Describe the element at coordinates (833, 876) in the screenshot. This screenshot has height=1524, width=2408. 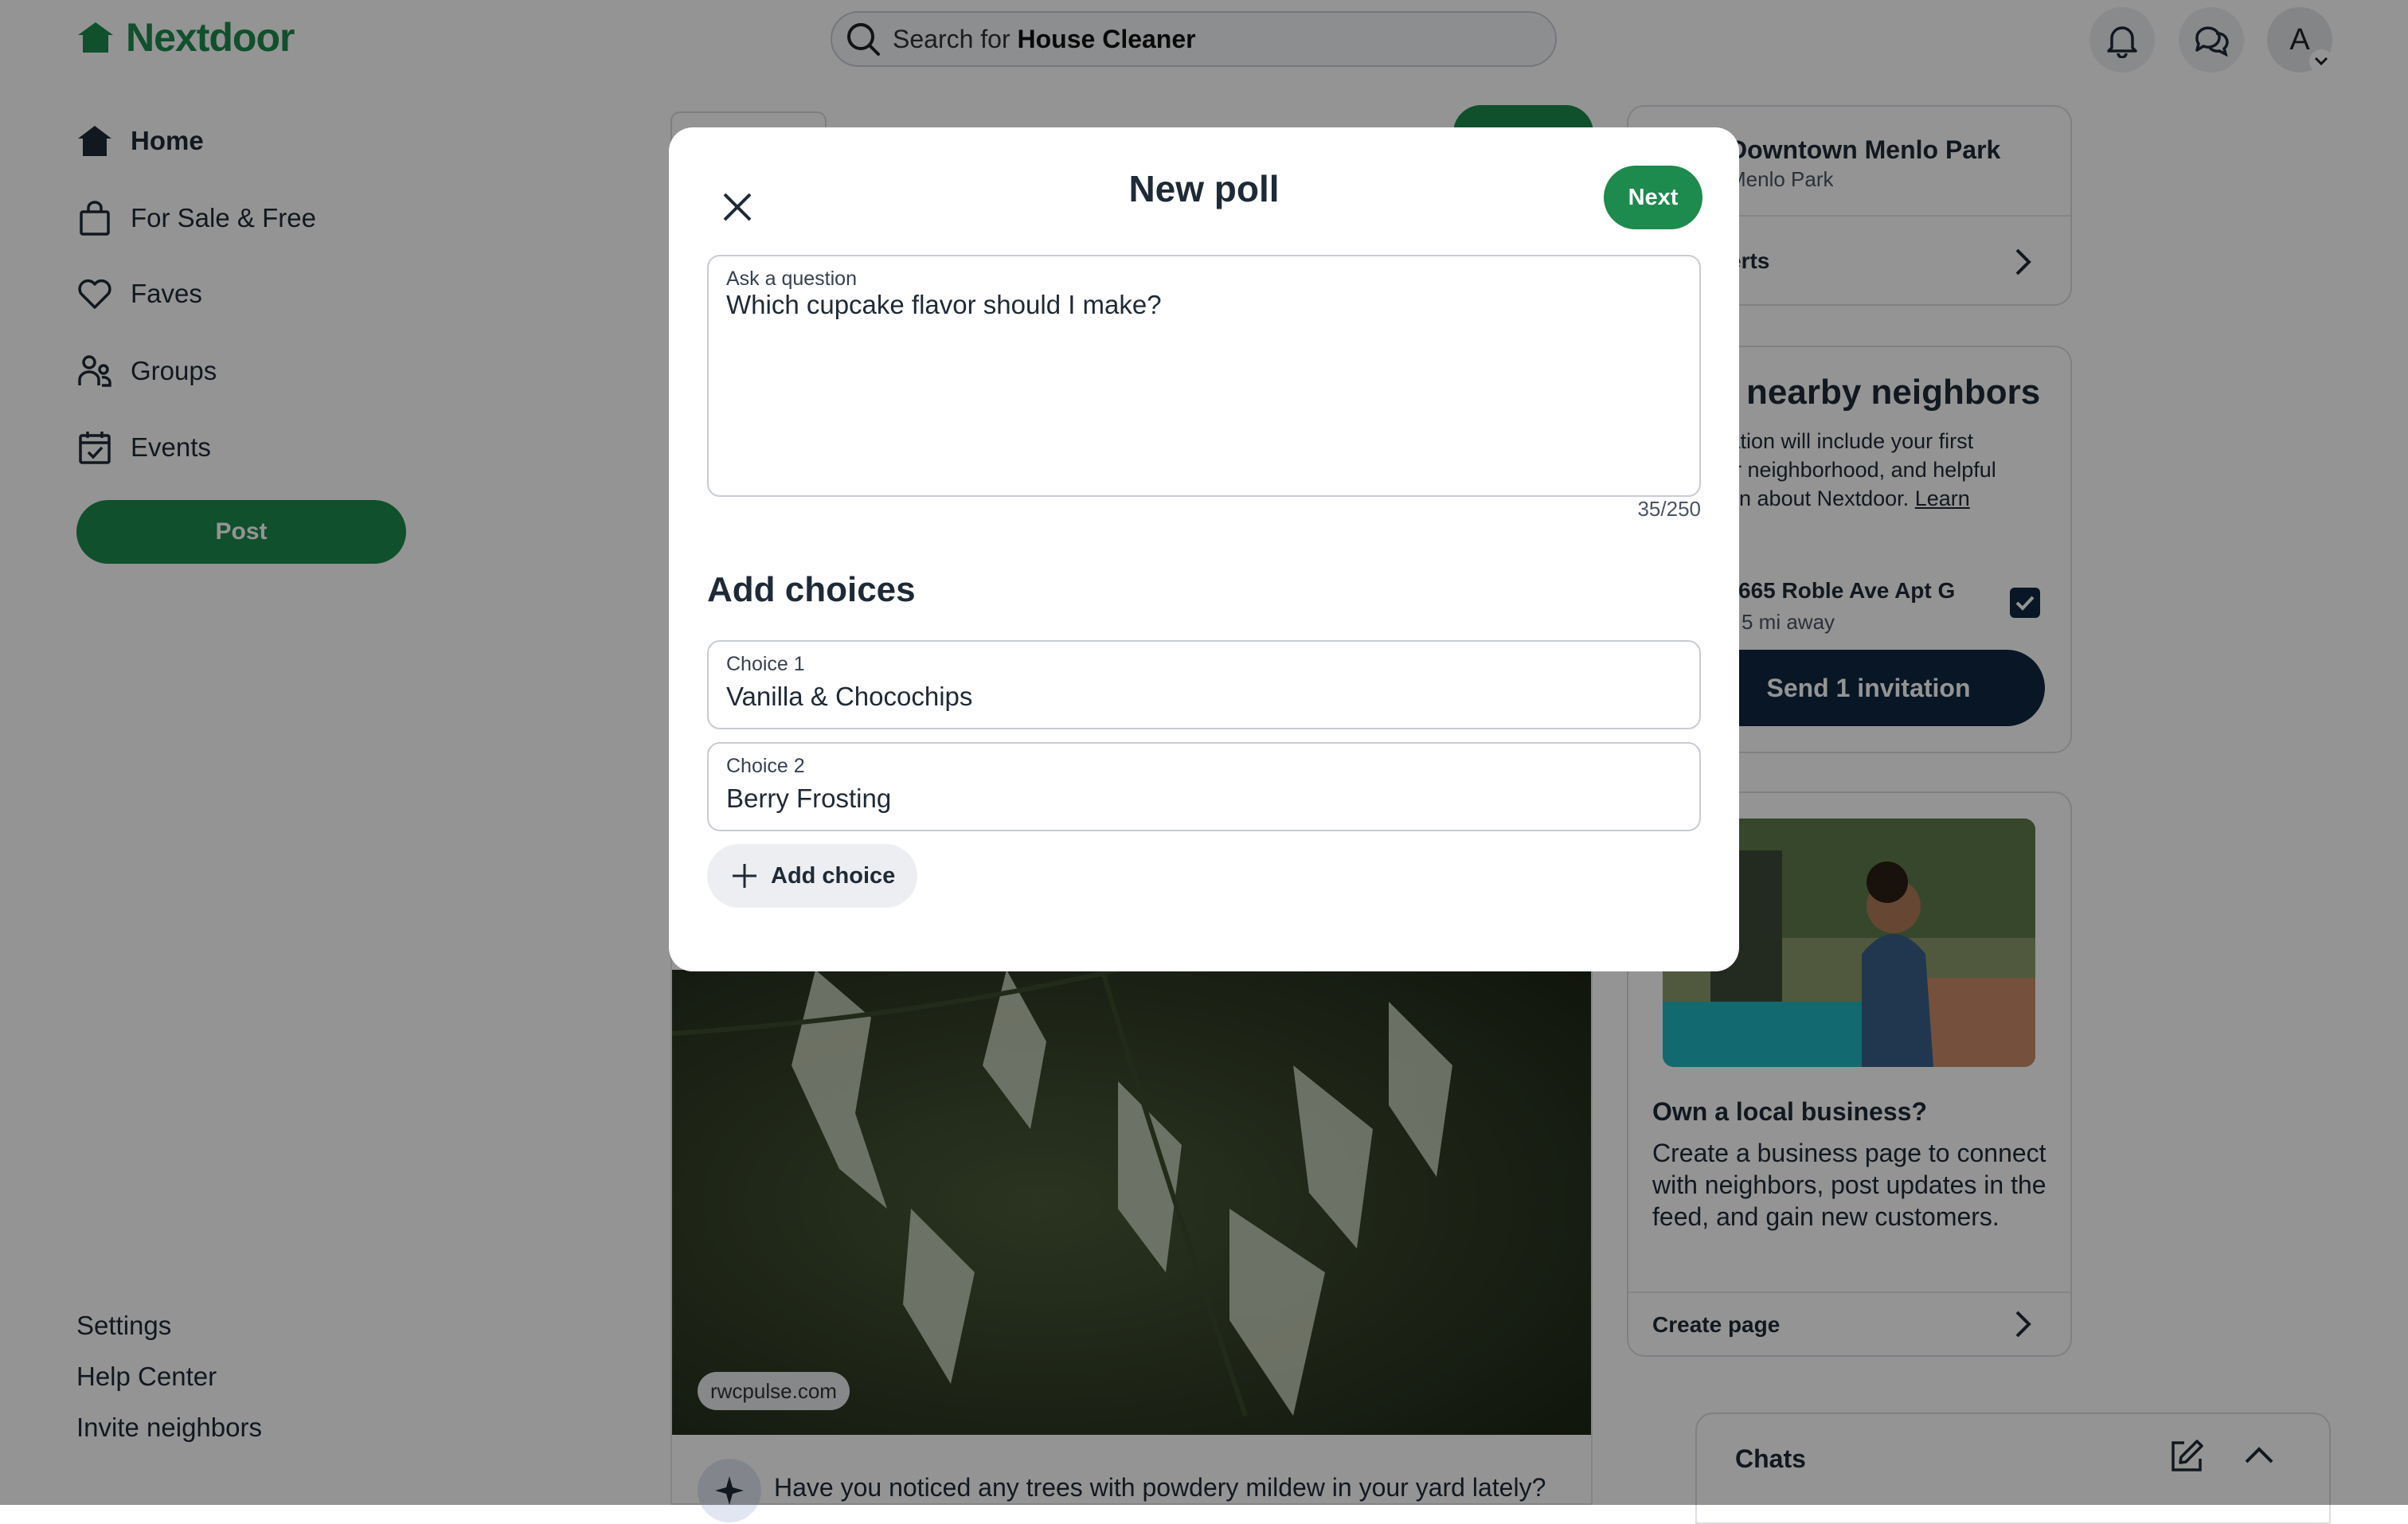
I see `add-choice-label: Add choice` at that location.